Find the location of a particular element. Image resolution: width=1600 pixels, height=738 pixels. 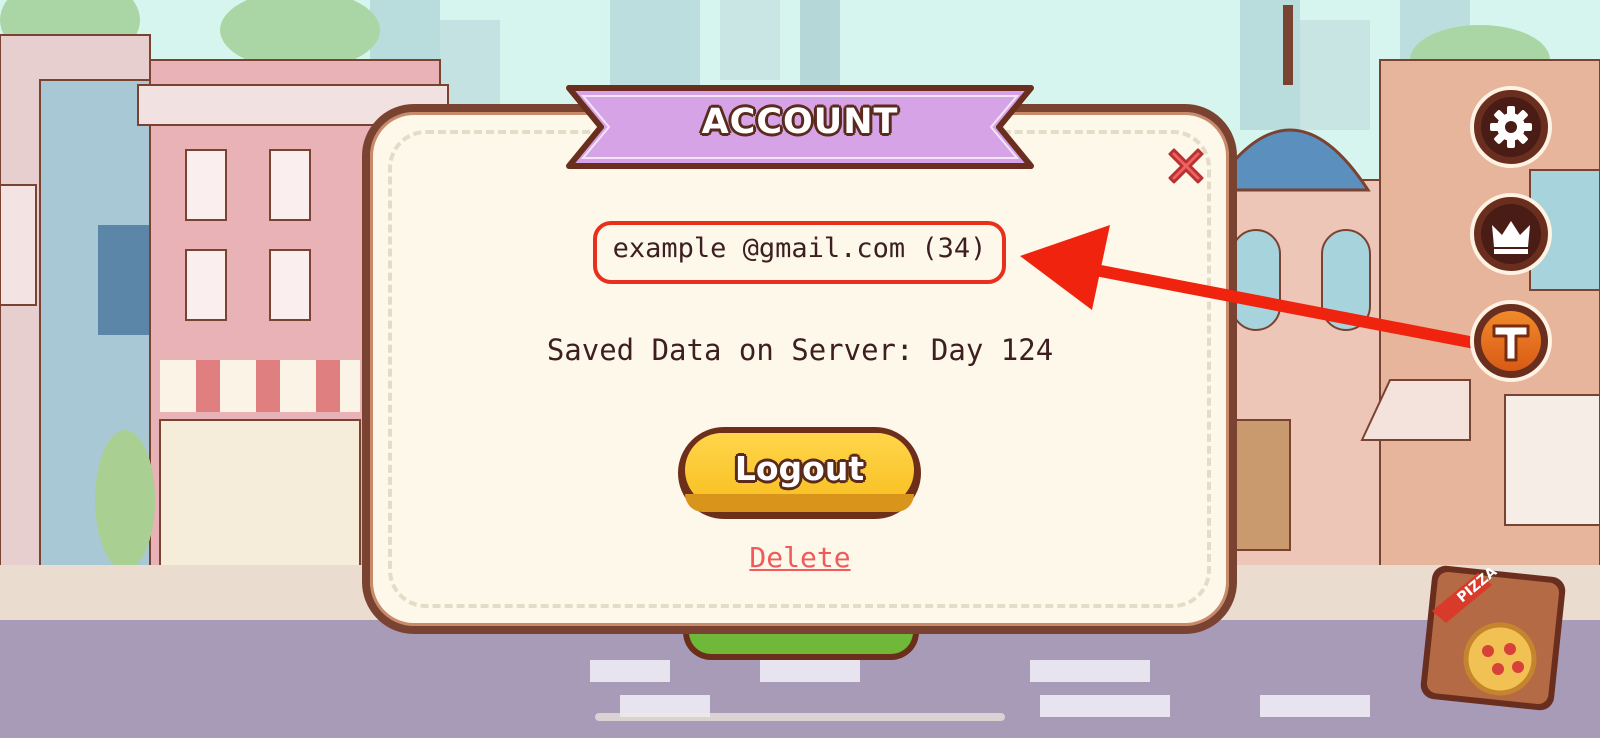

rankings-button is located at coordinates (1511, 234).